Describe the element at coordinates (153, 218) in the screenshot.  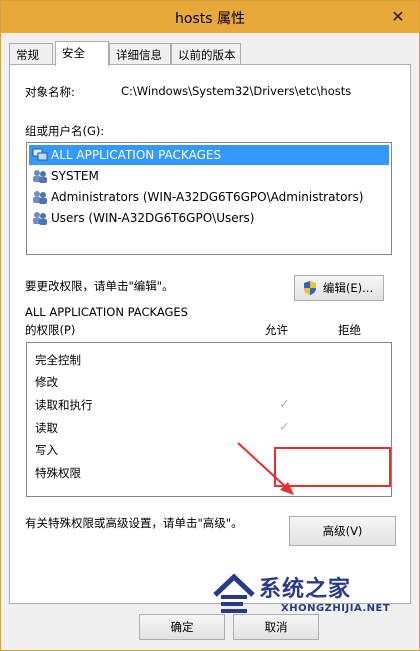
I see `list-item-label: Users (WIN-A32DG6T6GPO\Users)` at that location.